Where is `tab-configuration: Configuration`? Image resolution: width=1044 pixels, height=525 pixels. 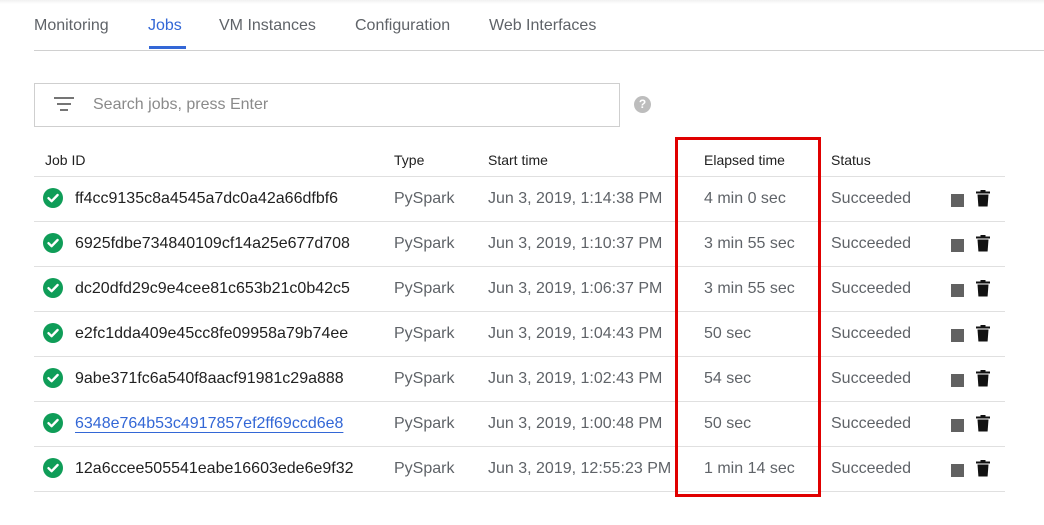
tab-configuration: Configuration is located at coordinates (402, 26).